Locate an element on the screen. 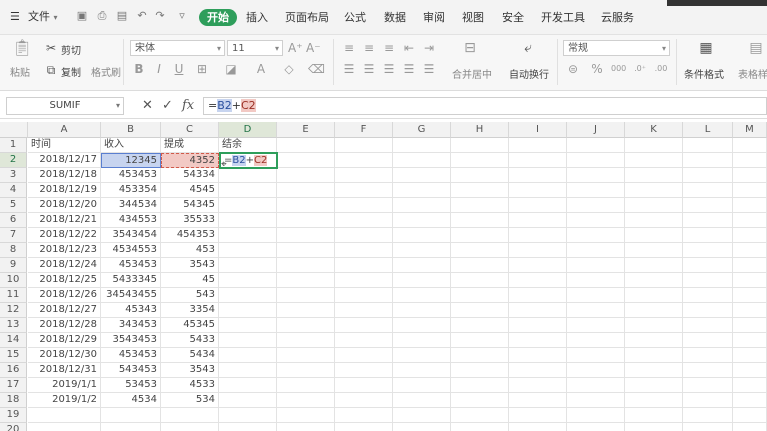  date-cell: 2018/12/31 is located at coordinates (64, 370).